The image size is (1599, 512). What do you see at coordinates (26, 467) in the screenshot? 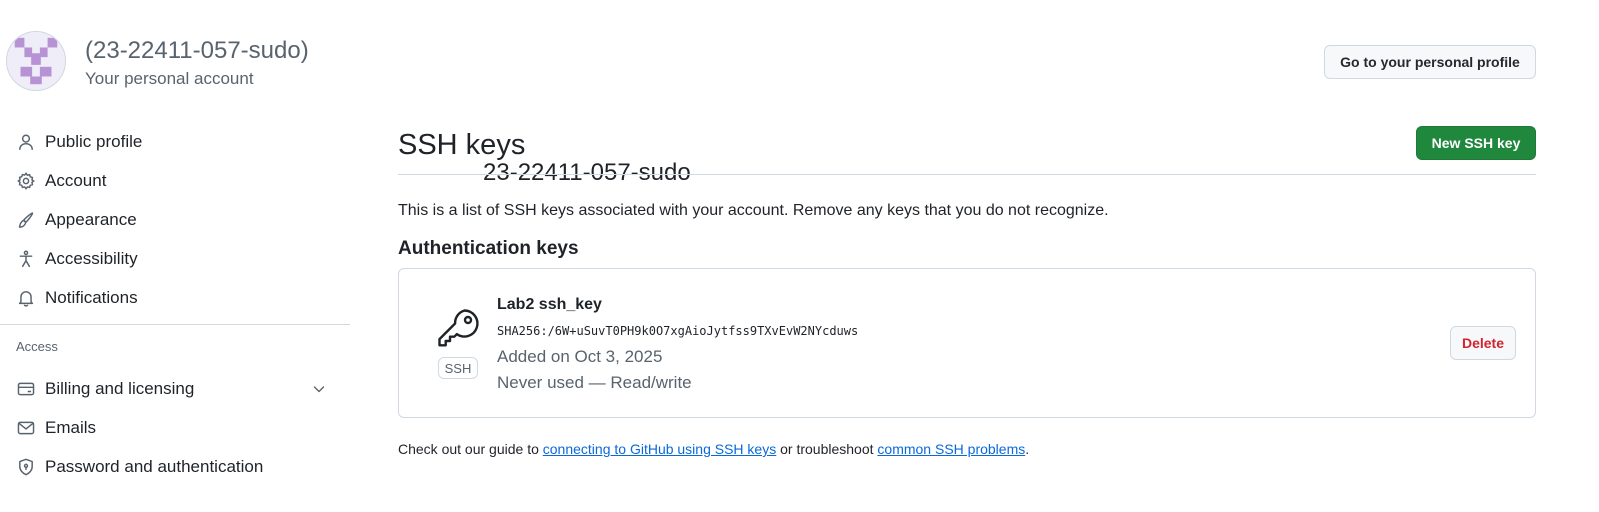
I see `shield-lock-icon` at bounding box center [26, 467].